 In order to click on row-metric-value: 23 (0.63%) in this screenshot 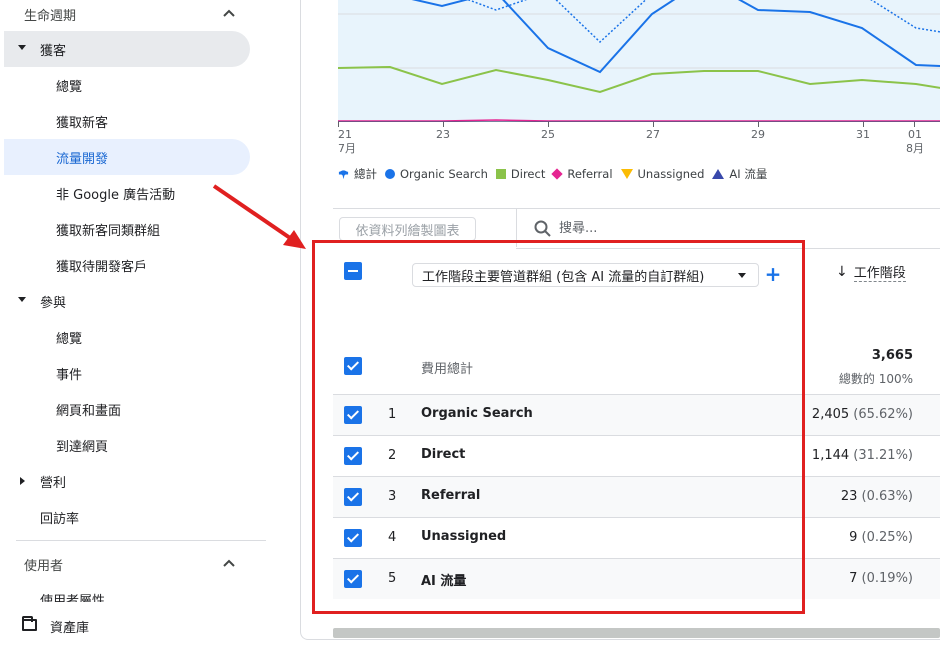, I will do `click(877, 496)`.